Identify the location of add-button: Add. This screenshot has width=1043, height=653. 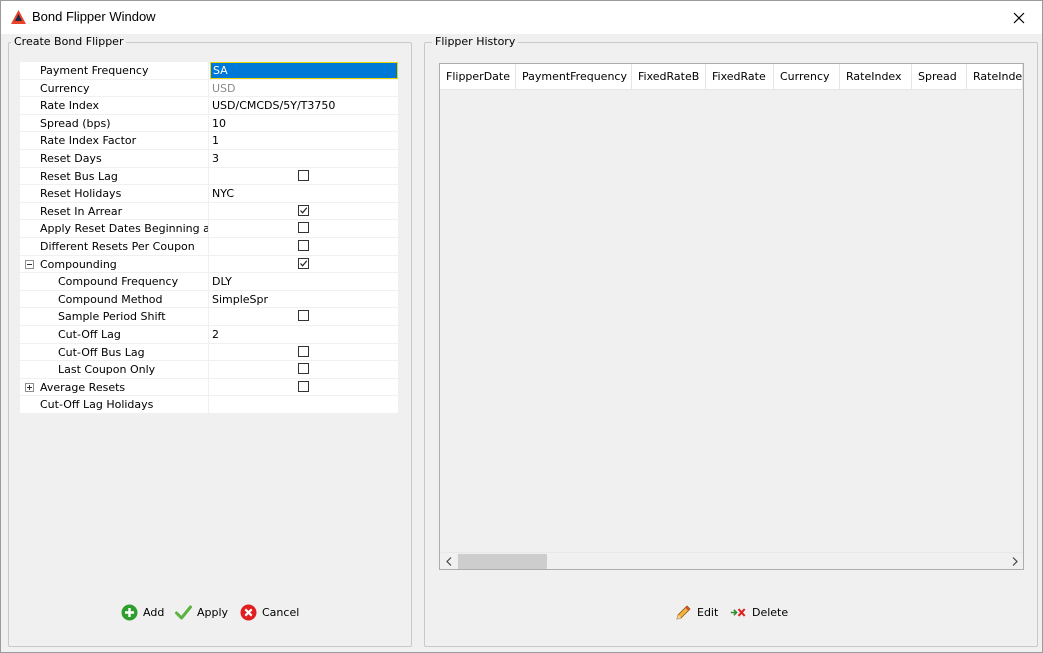
(142, 612).